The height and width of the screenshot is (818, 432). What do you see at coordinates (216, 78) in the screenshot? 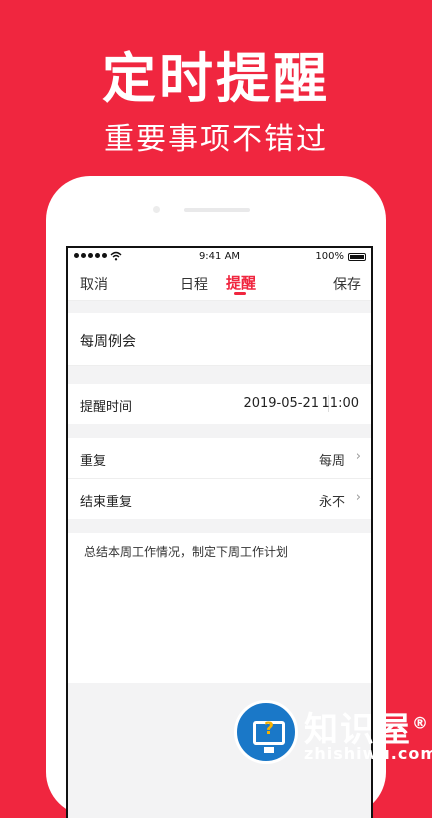
I see `promo-headline: 定时提醒` at bounding box center [216, 78].